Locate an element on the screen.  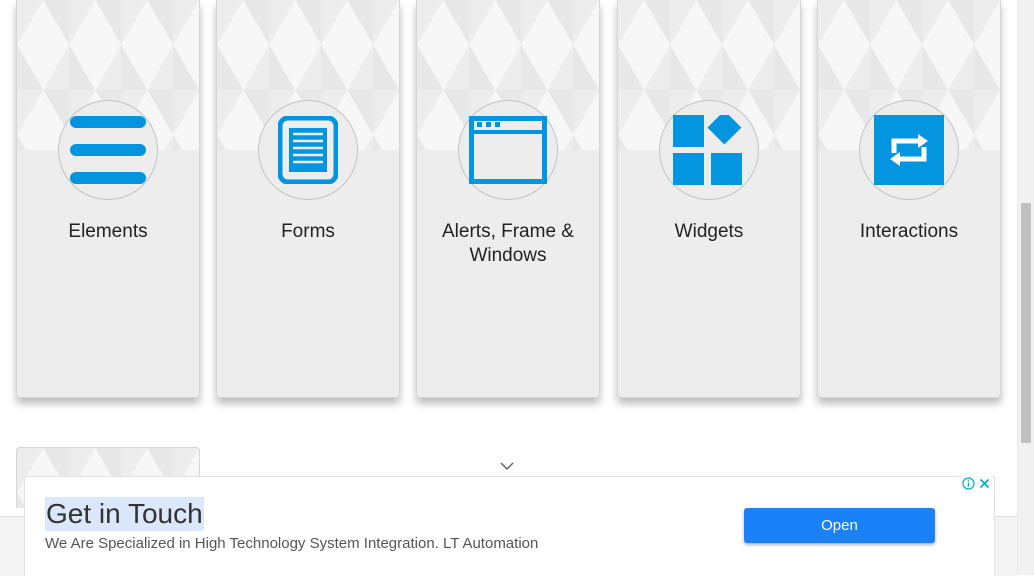
card-title: Alerts, Frame & Windows is located at coordinates (508, 243).